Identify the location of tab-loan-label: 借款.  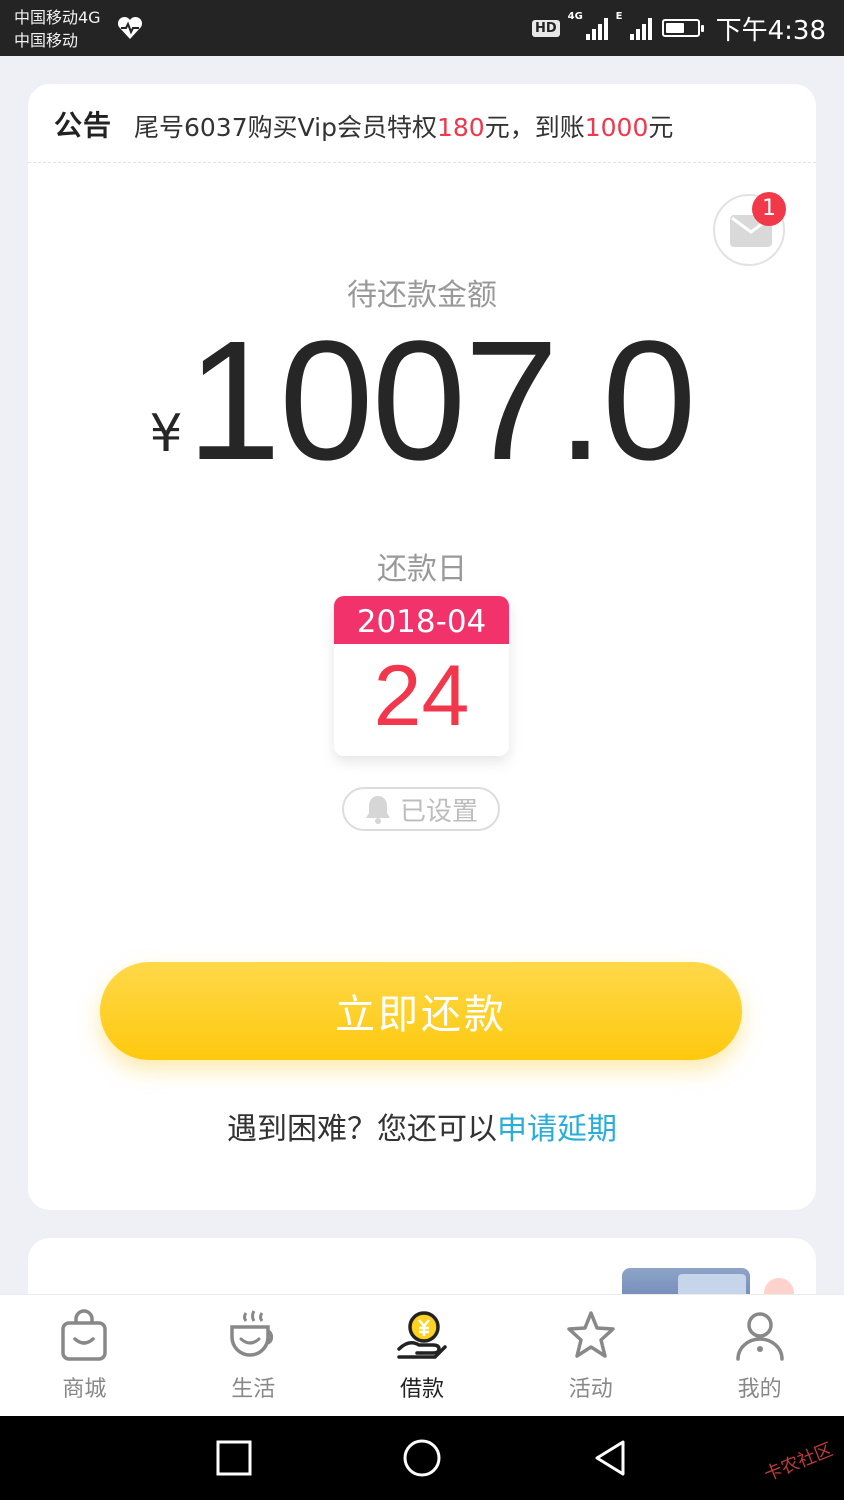
(421, 1389).